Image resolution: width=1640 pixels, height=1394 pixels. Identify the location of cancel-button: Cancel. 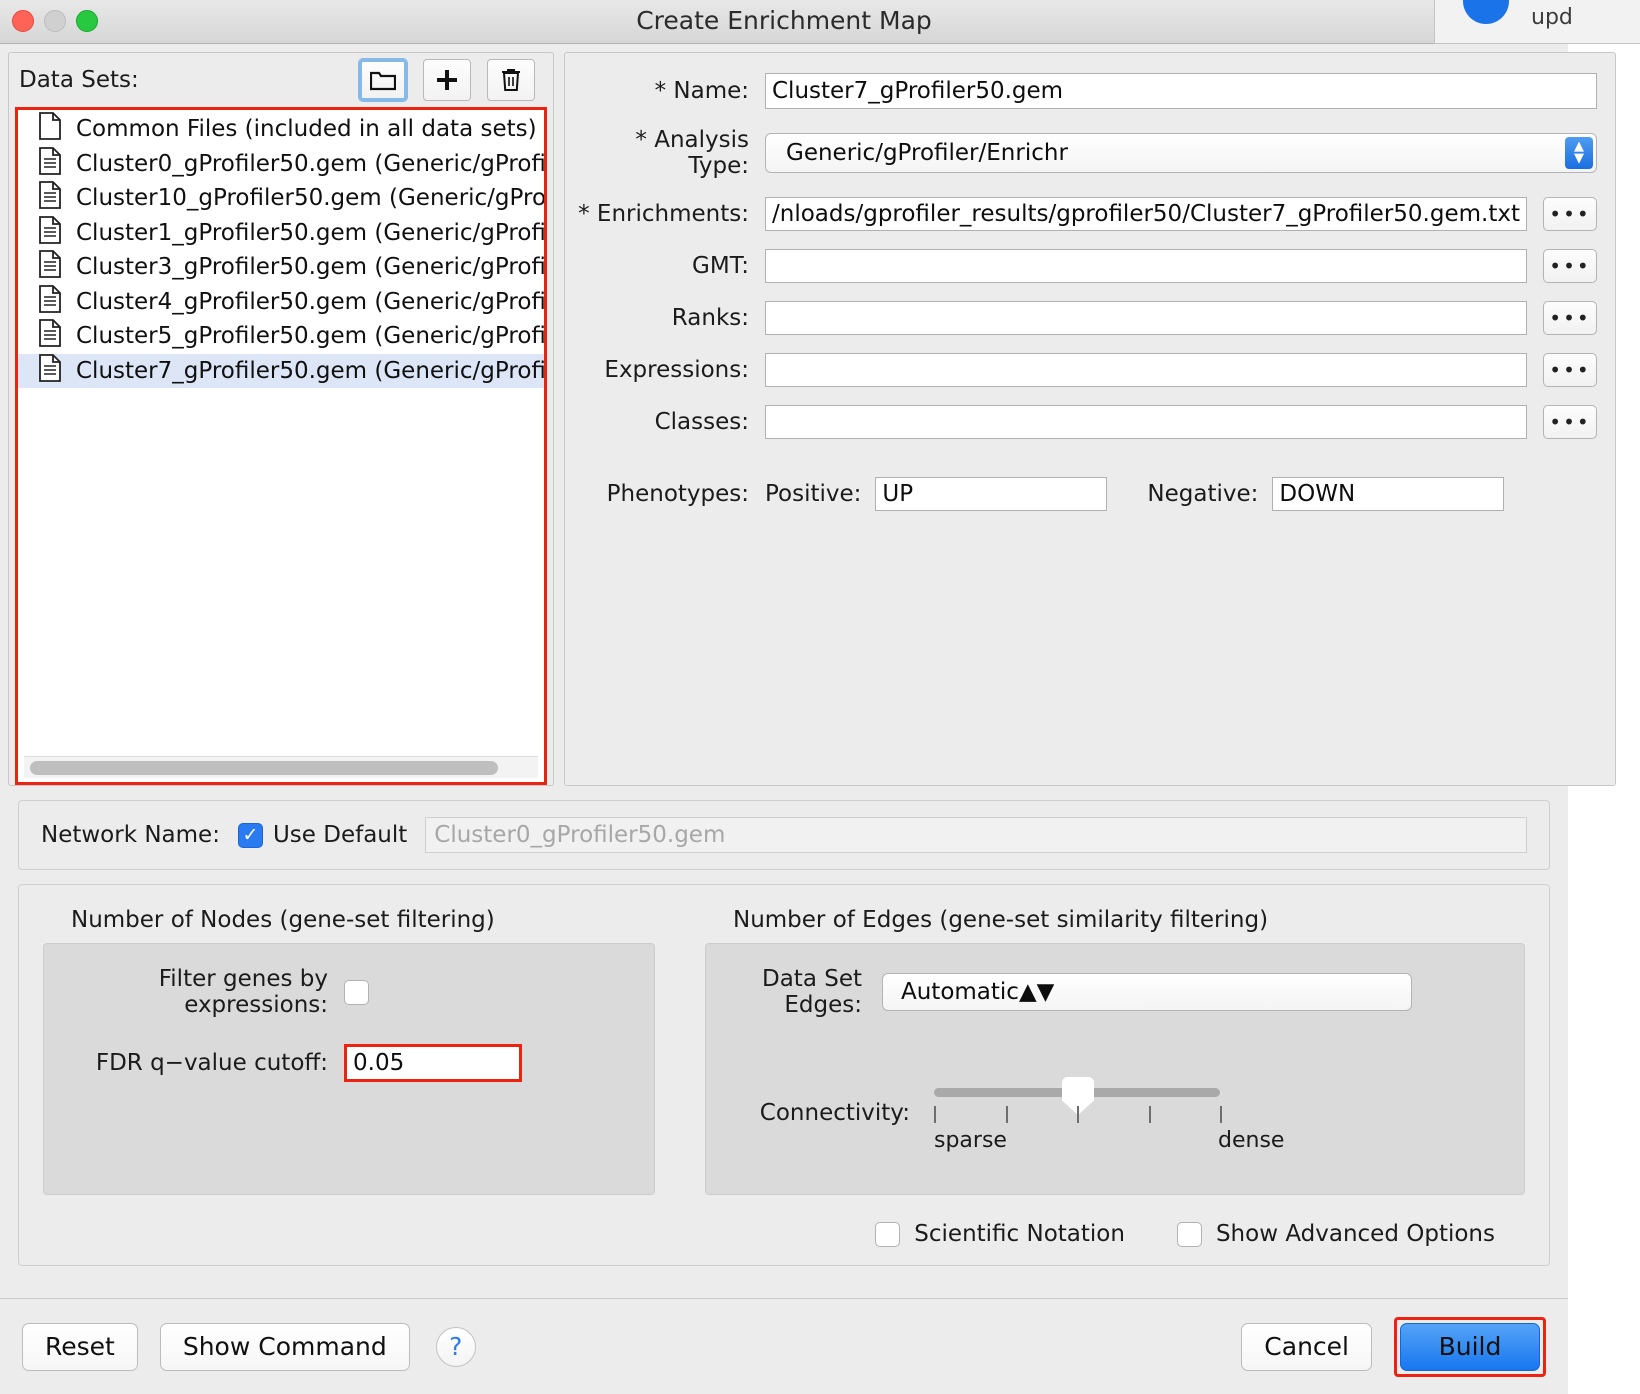
(1306, 1346).